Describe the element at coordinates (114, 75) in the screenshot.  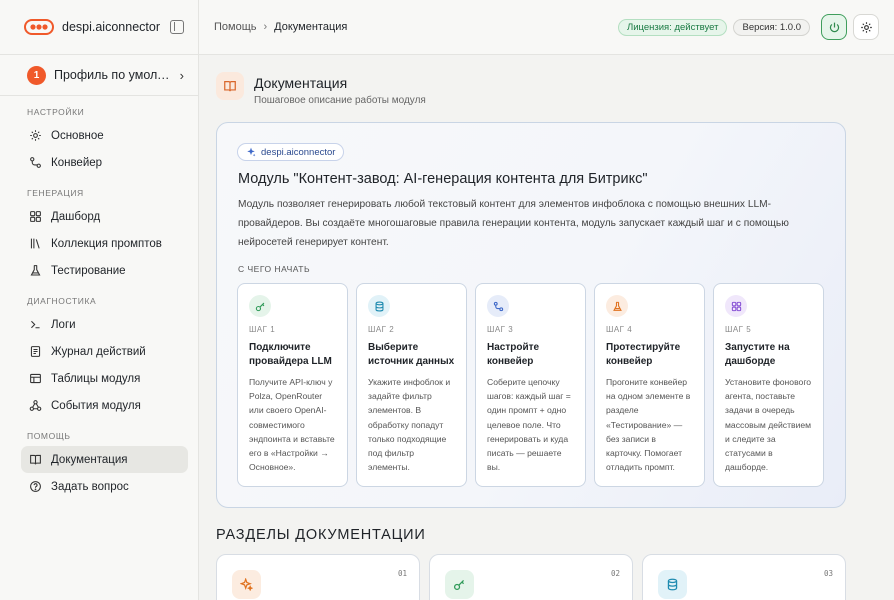
I see `profile-name: Профиль по умолчанию` at that location.